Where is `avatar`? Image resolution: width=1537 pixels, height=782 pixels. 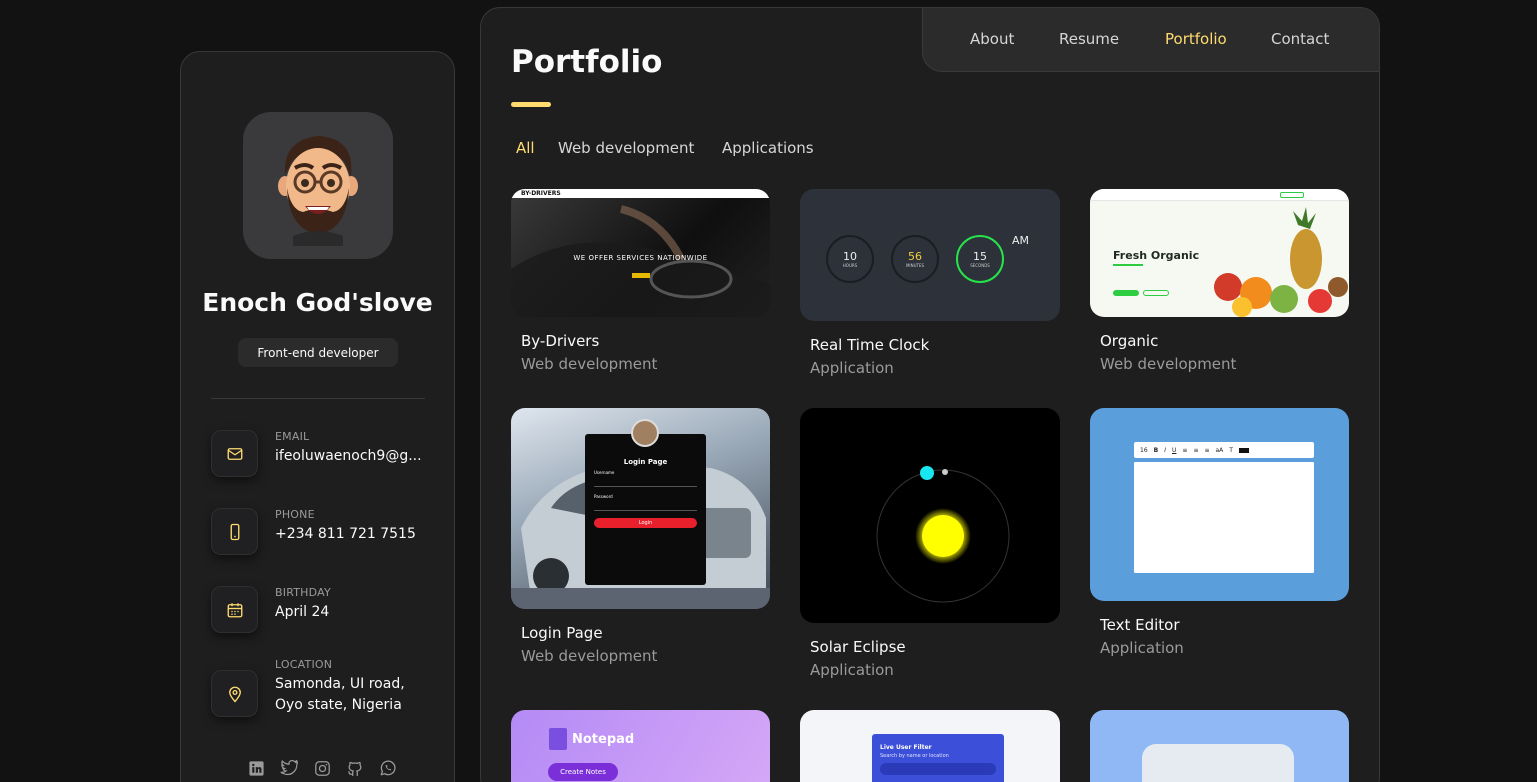
avatar is located at coordinates (318, 185).